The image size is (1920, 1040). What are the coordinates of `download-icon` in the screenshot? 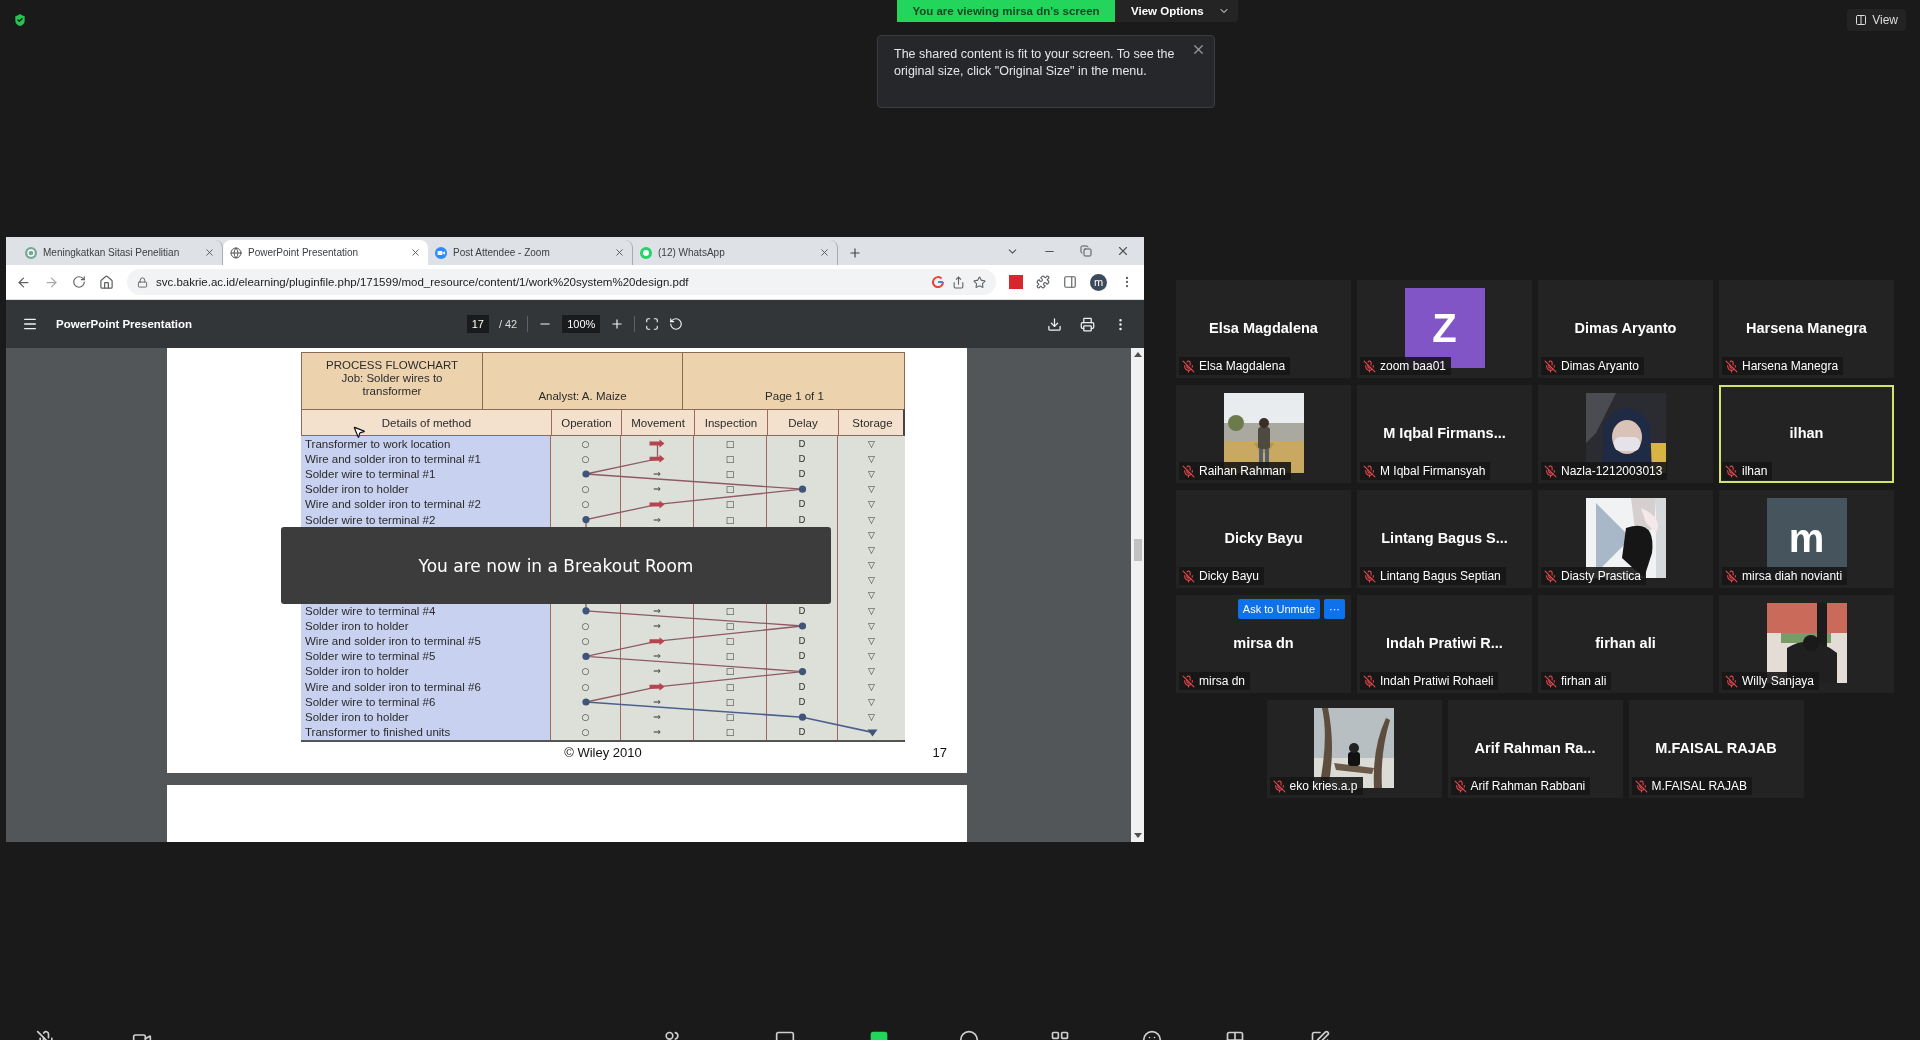 It's located at (1054, 324).